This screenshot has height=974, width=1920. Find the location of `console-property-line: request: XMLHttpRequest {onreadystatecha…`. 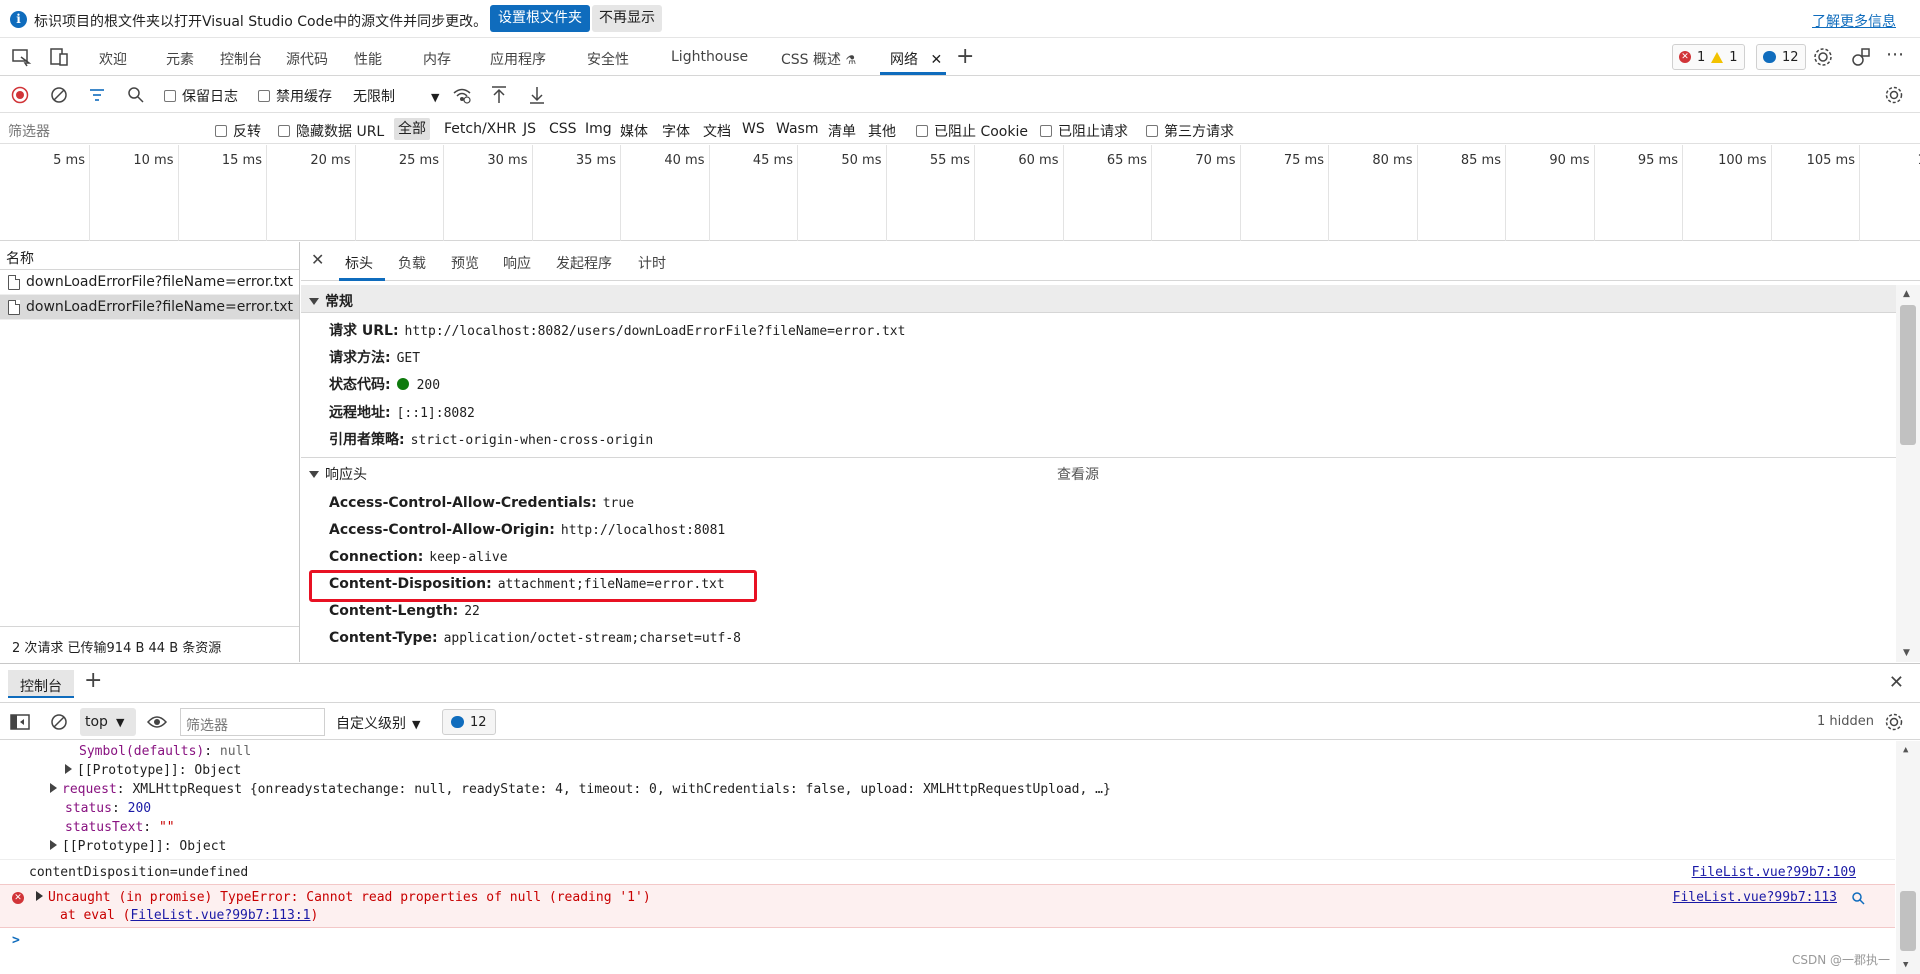

console-property-line: request: XMLHttpRequest {onreadystatecha… is located at coordinates (580, 789).